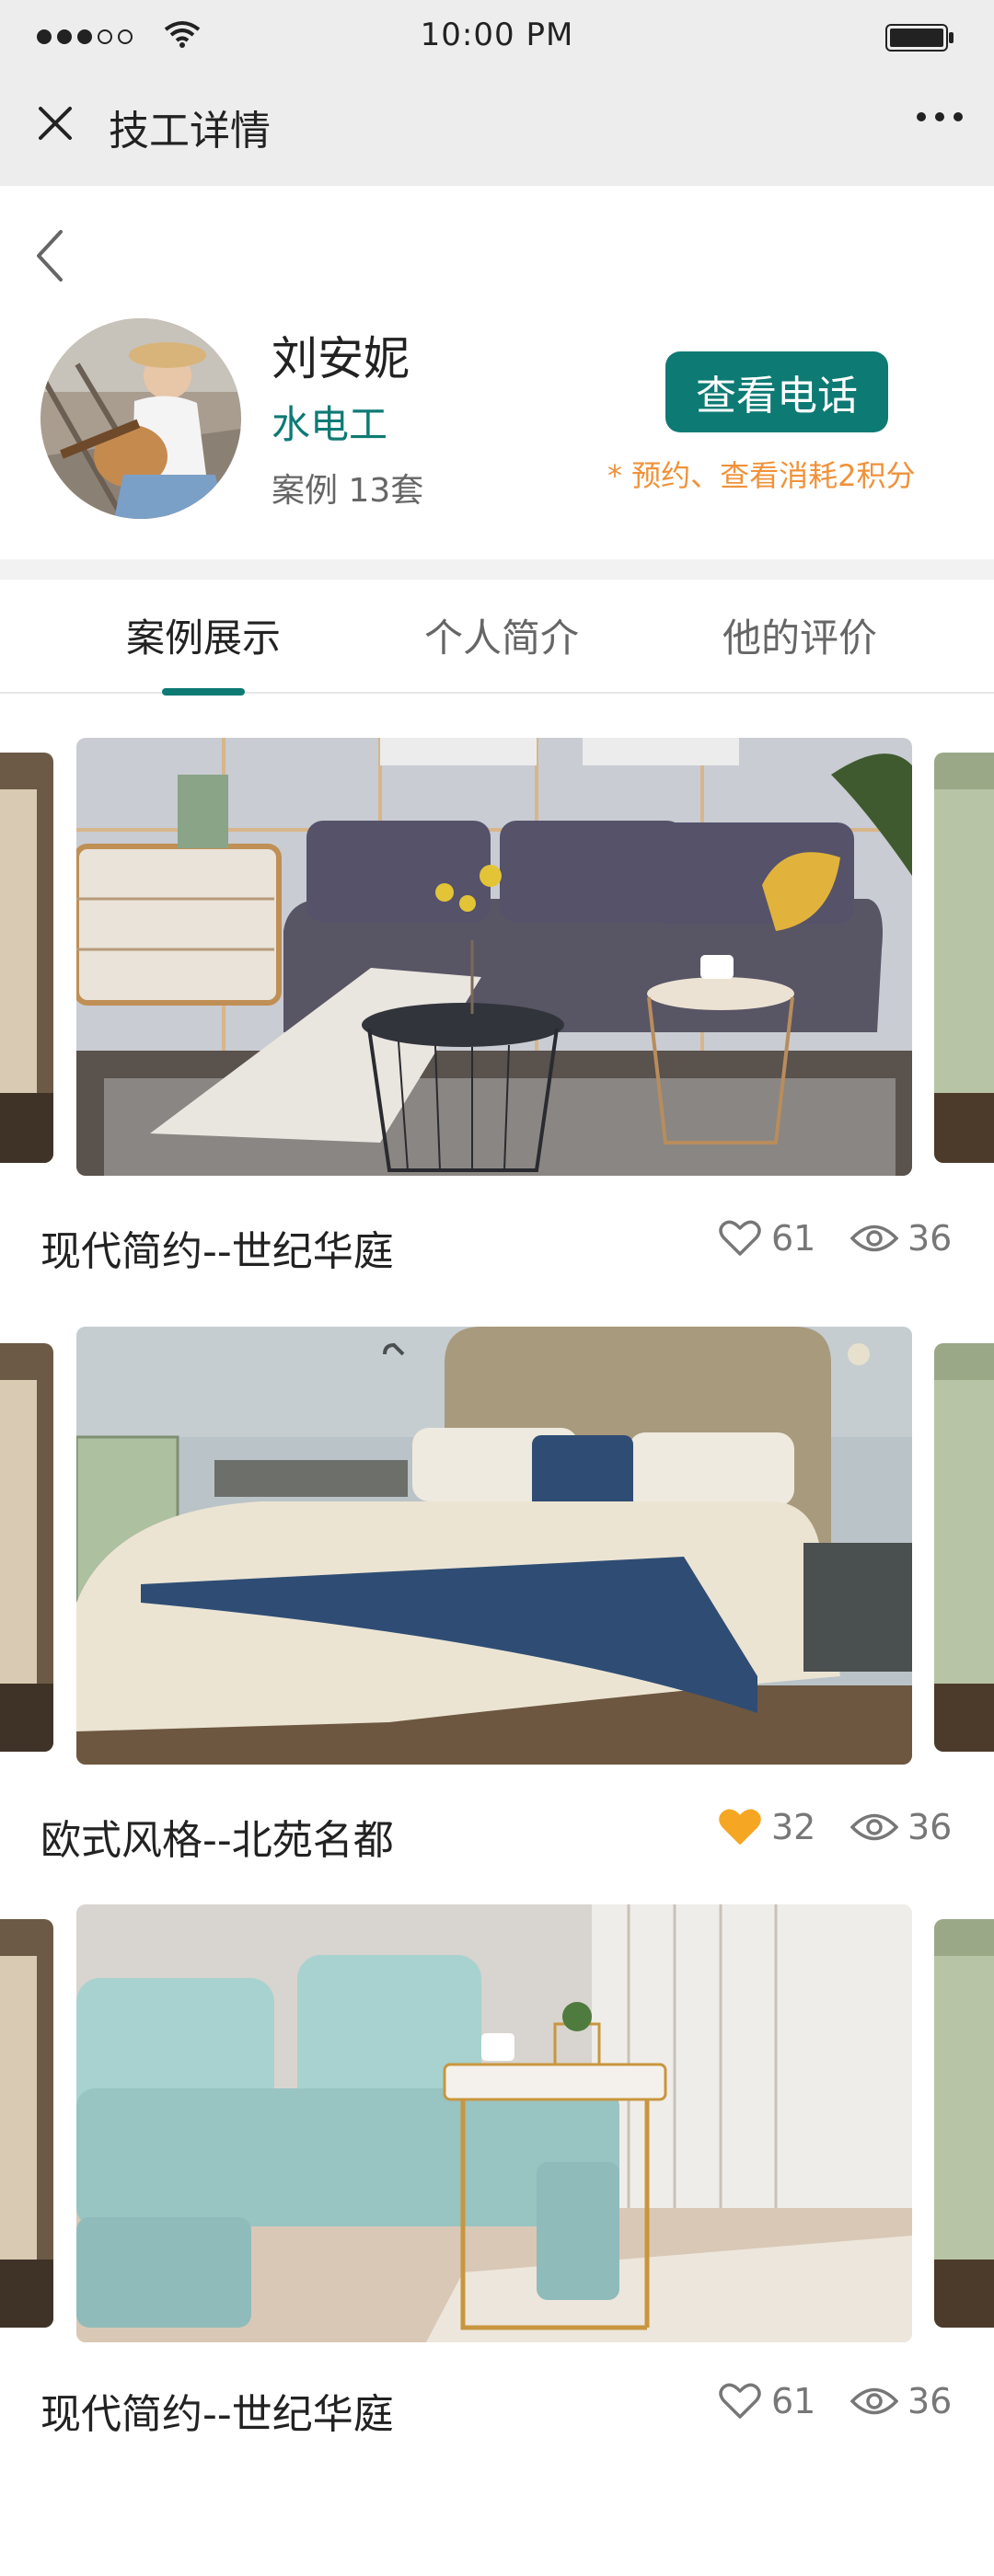 The height and width of the screenshot is (2576, 994). I want to click on tab-profile: 个人简介, so click(501, 635).